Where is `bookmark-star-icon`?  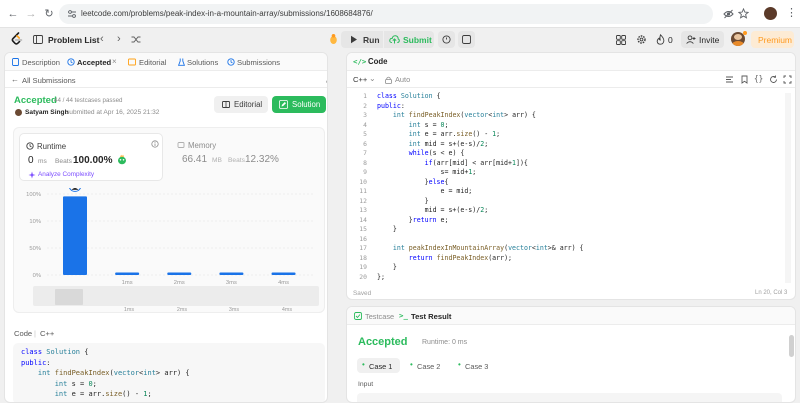 bookmark-star-icon is located at coordinates (743, 13).